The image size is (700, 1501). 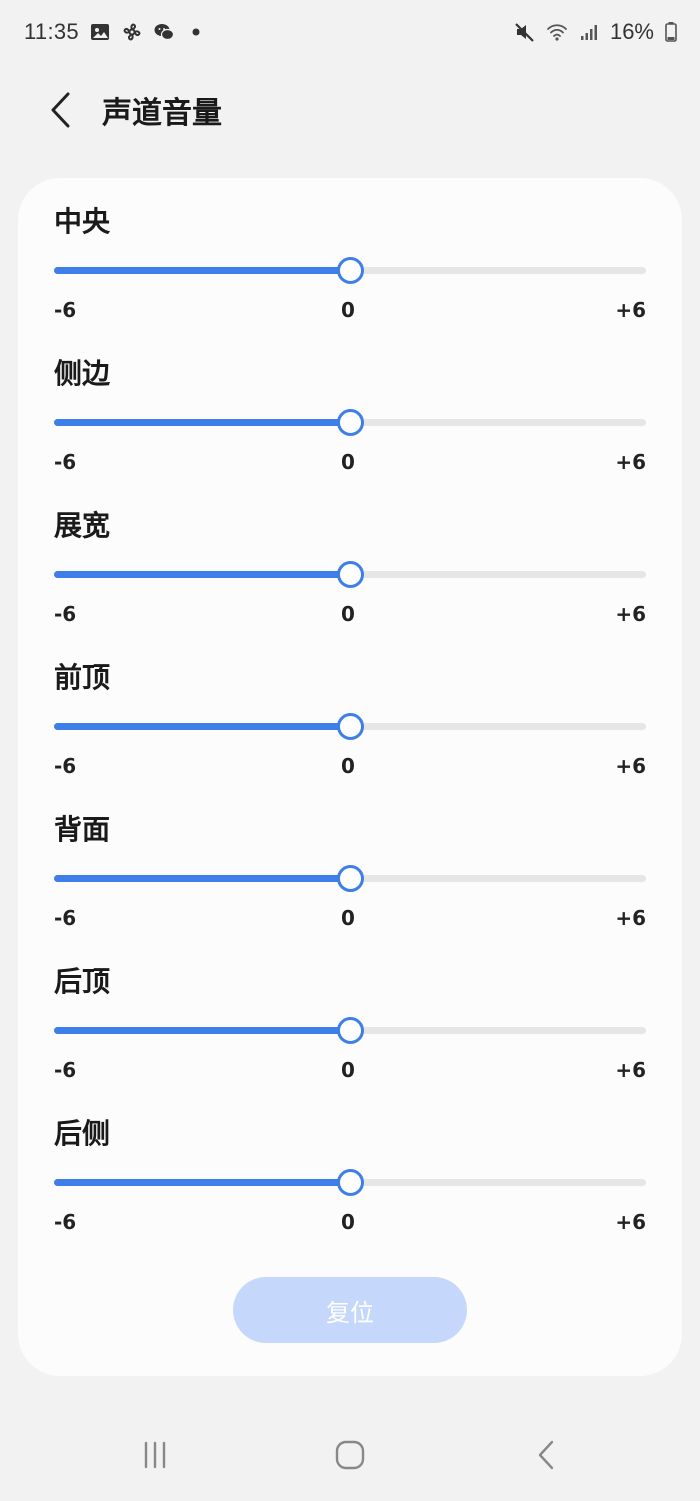 I want to click on back-icon, so click(x=546, y=1455).